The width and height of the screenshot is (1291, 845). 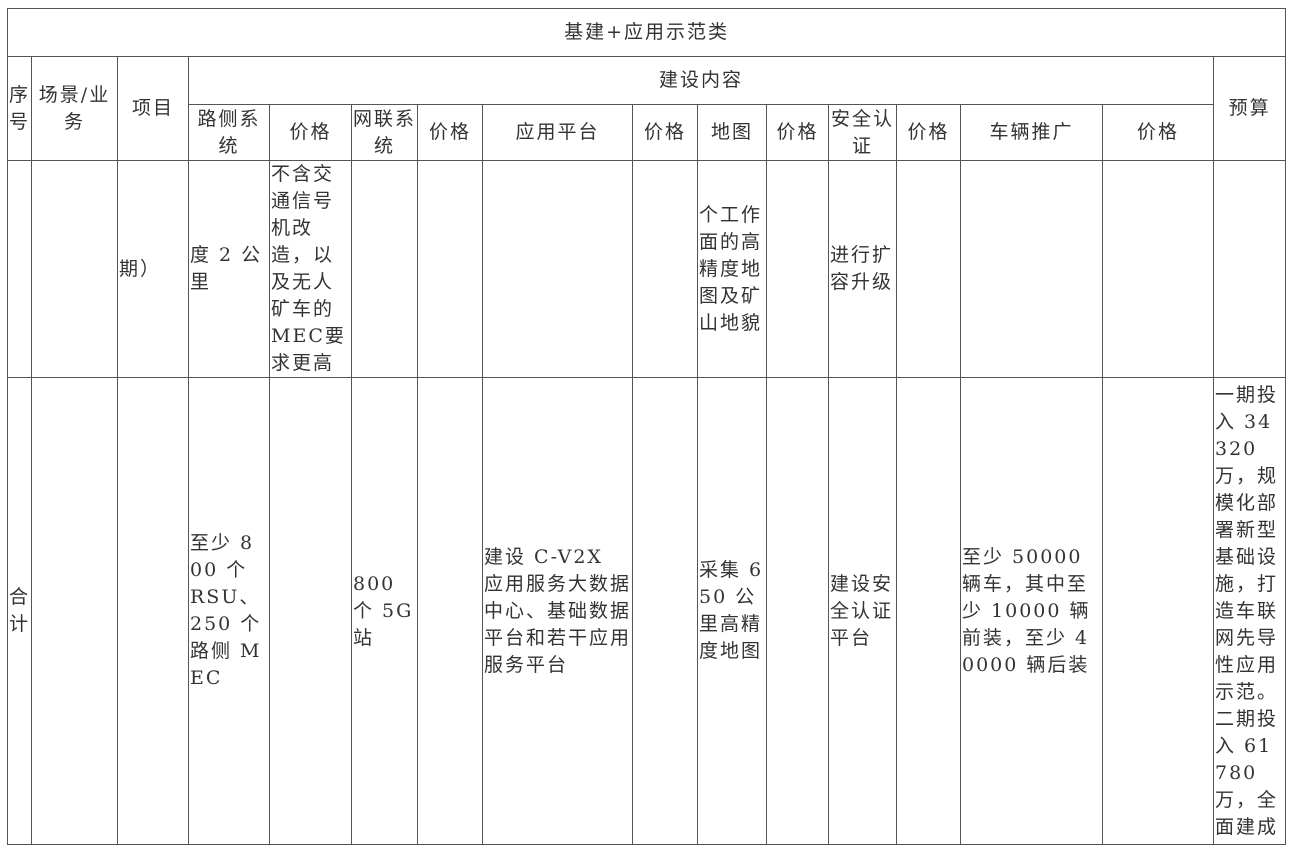 What do you see at coordinates (1031, 269) in the screenshot?
I see `cell-vehicle` at bounding box center [1031, 269].